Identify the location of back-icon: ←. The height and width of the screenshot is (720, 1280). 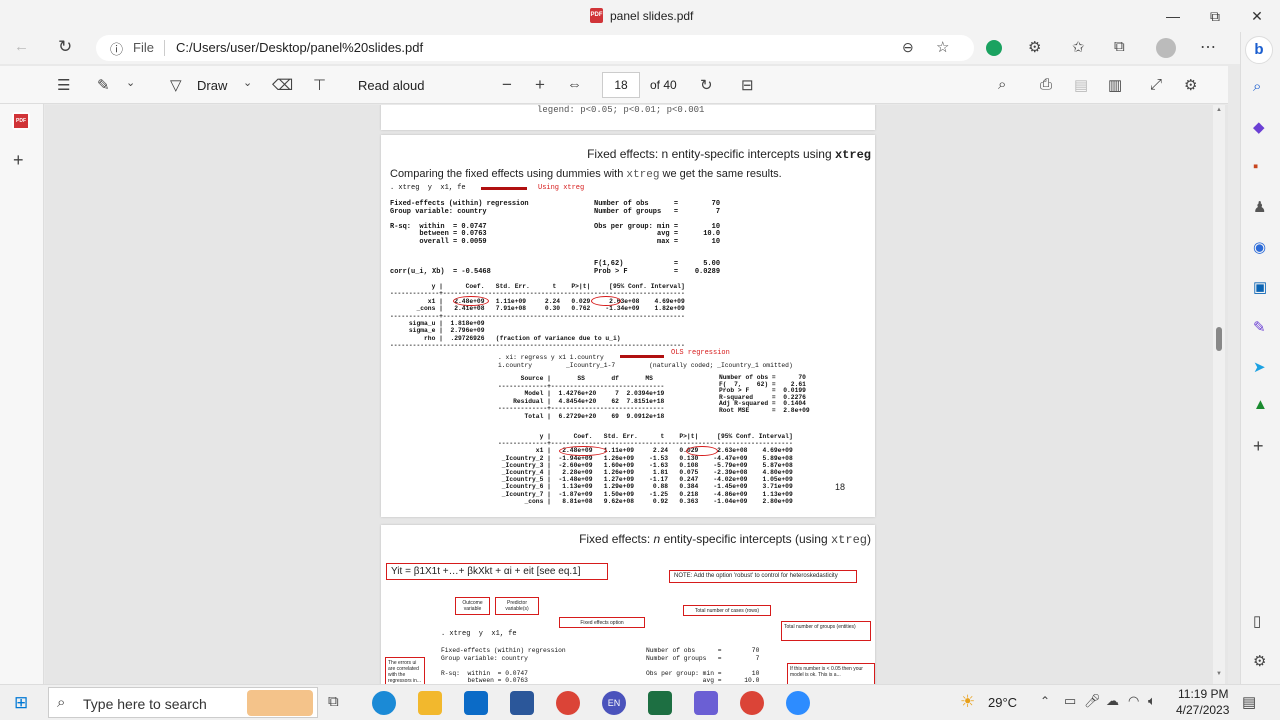
(21, 46).